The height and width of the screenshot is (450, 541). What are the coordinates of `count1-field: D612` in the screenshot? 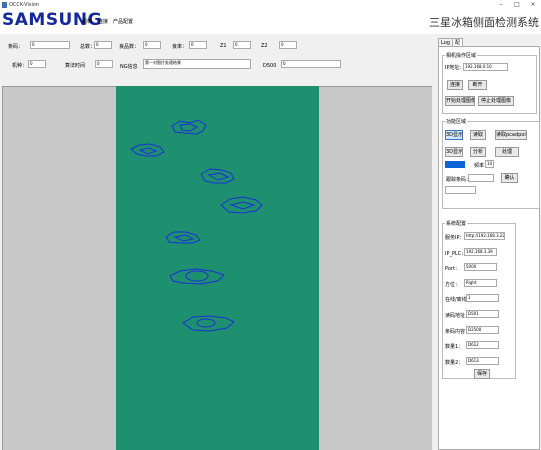 It's located at (482, 345).